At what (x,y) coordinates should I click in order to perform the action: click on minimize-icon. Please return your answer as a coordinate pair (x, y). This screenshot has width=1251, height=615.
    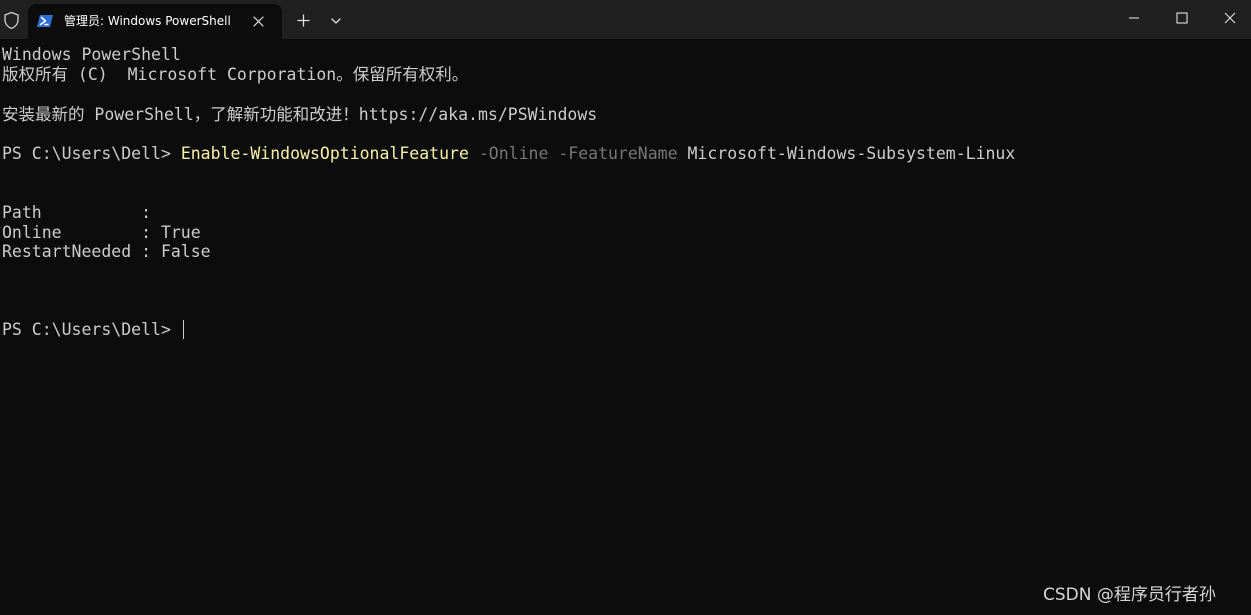
    Looking at the image, I should click on (1134, 18).